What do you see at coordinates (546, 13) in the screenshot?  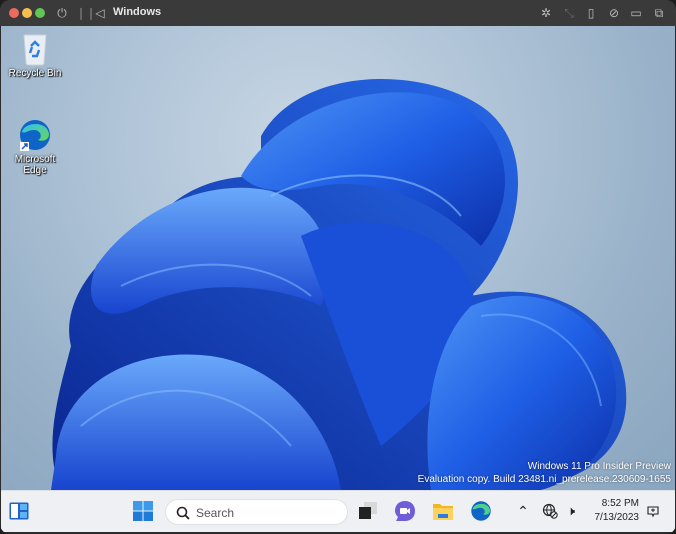 I see `brightness-icon: ✲` at bounding box center [546, 13].